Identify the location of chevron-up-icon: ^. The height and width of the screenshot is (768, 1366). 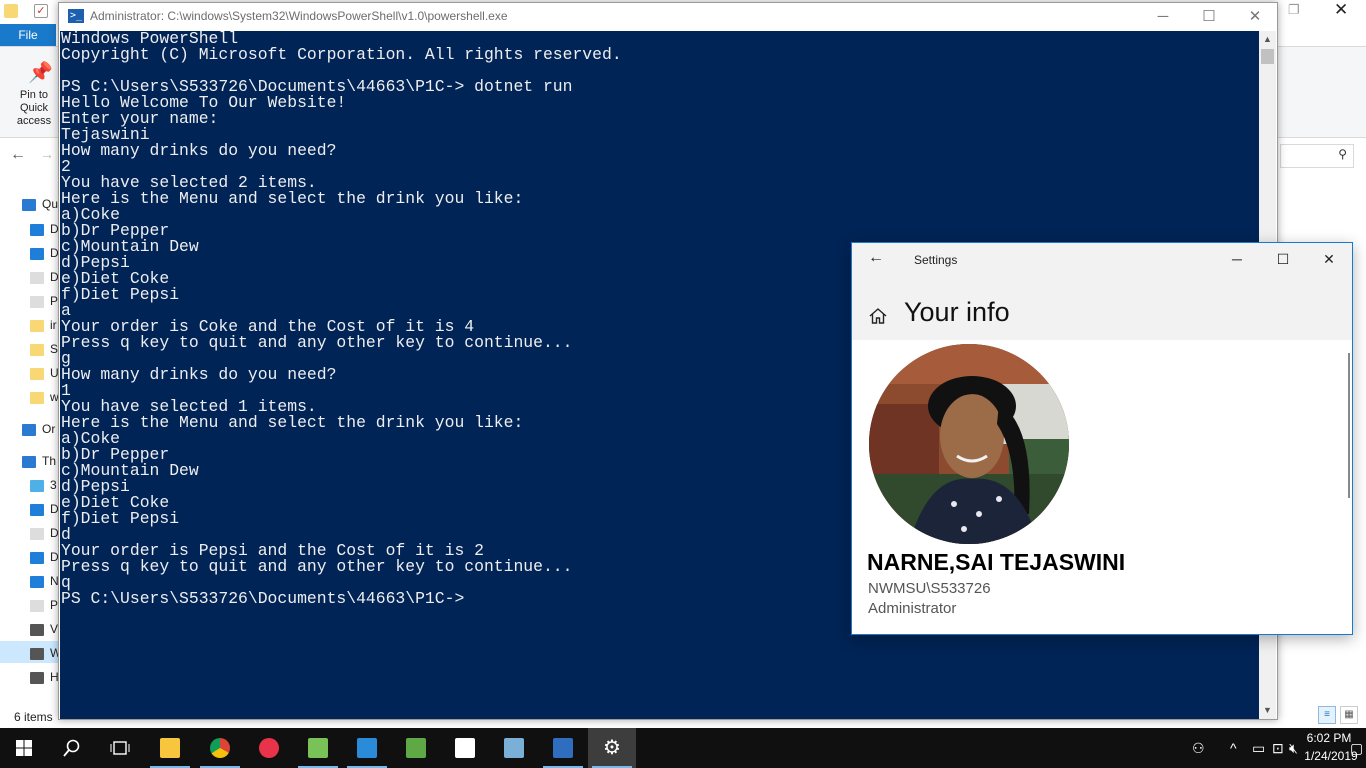
(1233, 748).